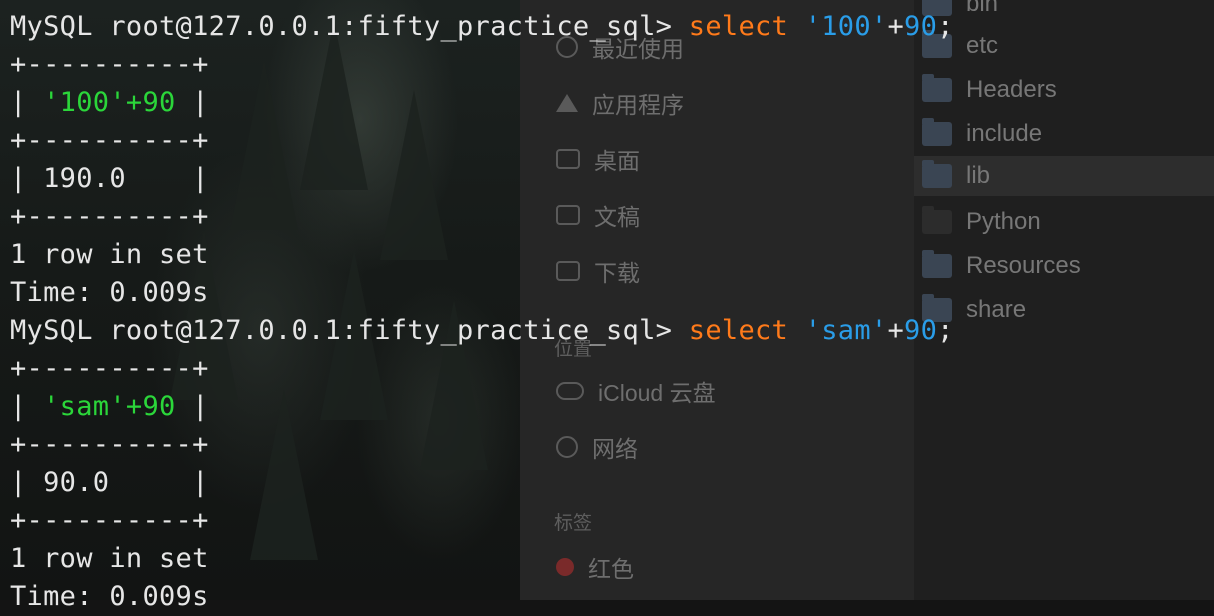 This screenshot has height=616, width=1214. I want to click on sql-string: 'sam', so click(846, 330).